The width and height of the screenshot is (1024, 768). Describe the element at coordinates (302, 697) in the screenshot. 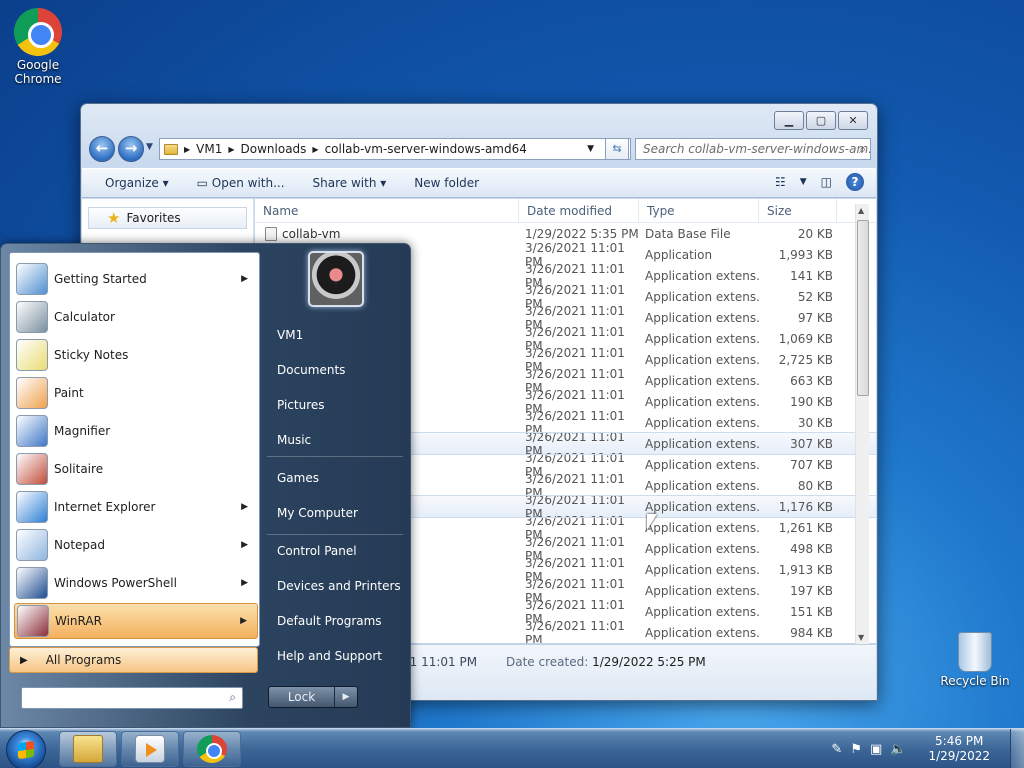

I see `lock-label: Lock` at that location.